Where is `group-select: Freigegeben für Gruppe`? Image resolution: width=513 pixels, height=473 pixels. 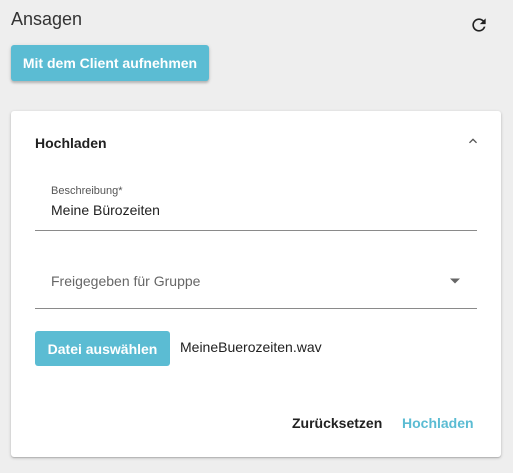 group-select: Freigegeben für Gruppe is located at coordinates (256, 281).